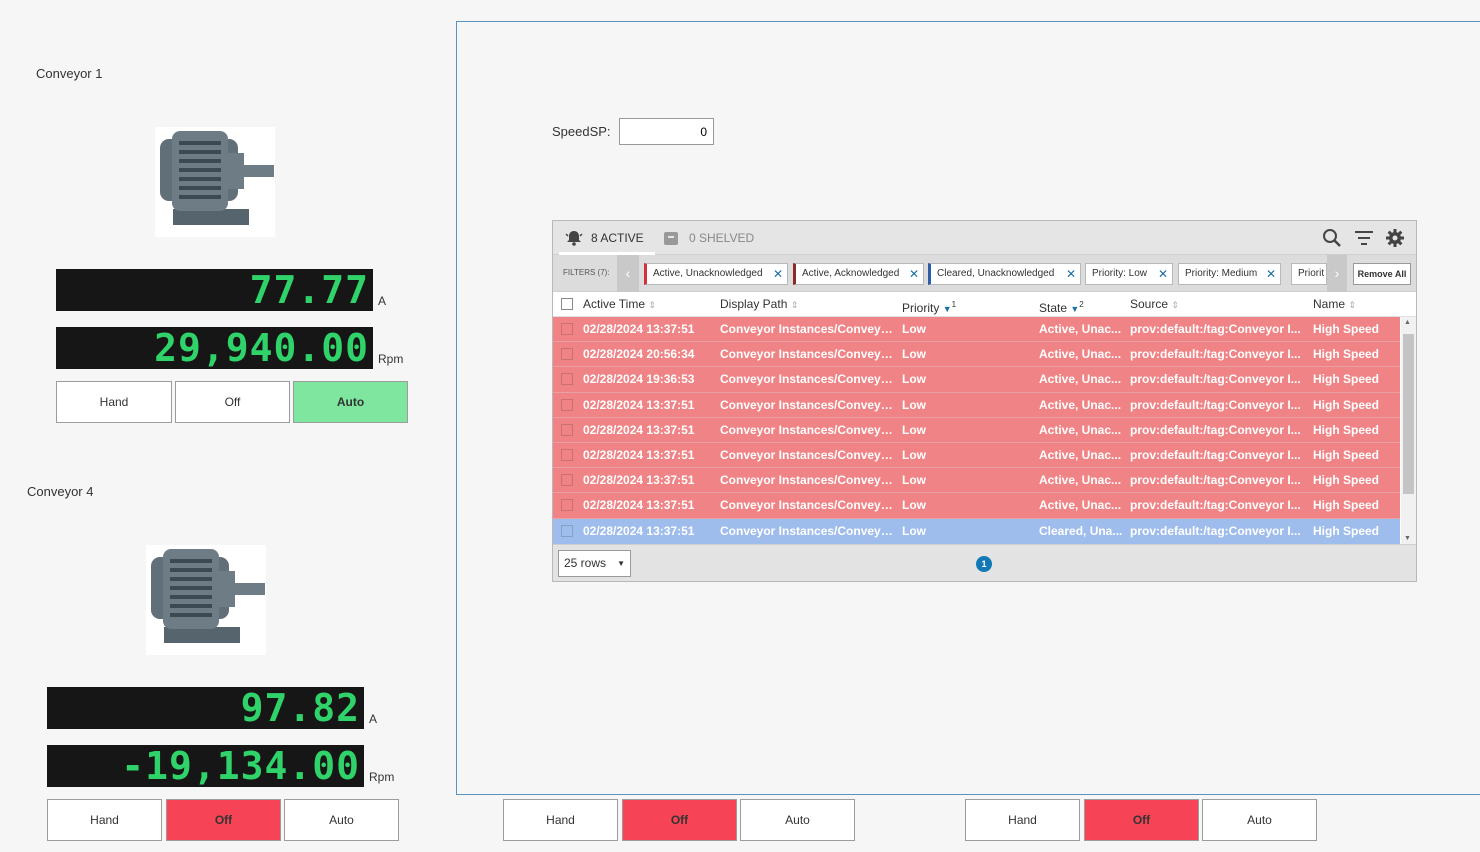  I want to click on sort-order-badge: 1, so click(954, 304).